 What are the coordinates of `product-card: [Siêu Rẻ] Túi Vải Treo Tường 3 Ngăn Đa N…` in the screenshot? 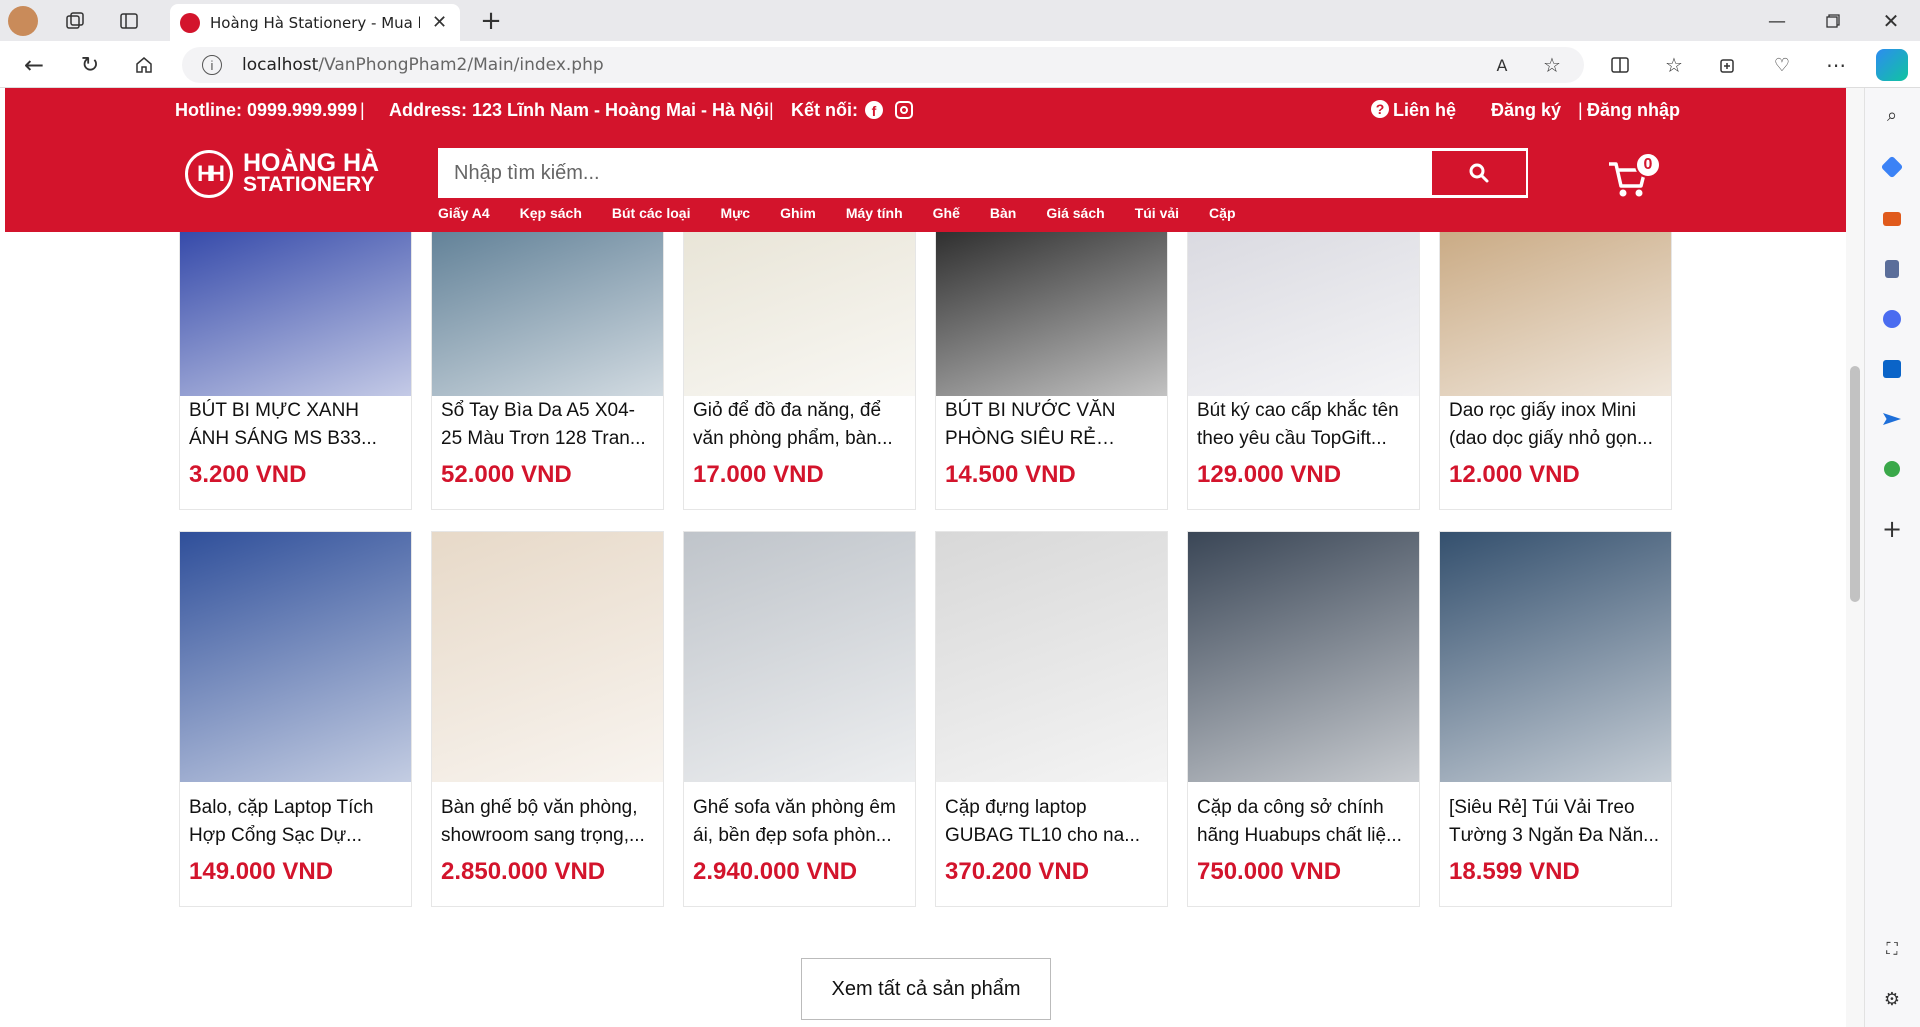 It's located at (1555, 719).